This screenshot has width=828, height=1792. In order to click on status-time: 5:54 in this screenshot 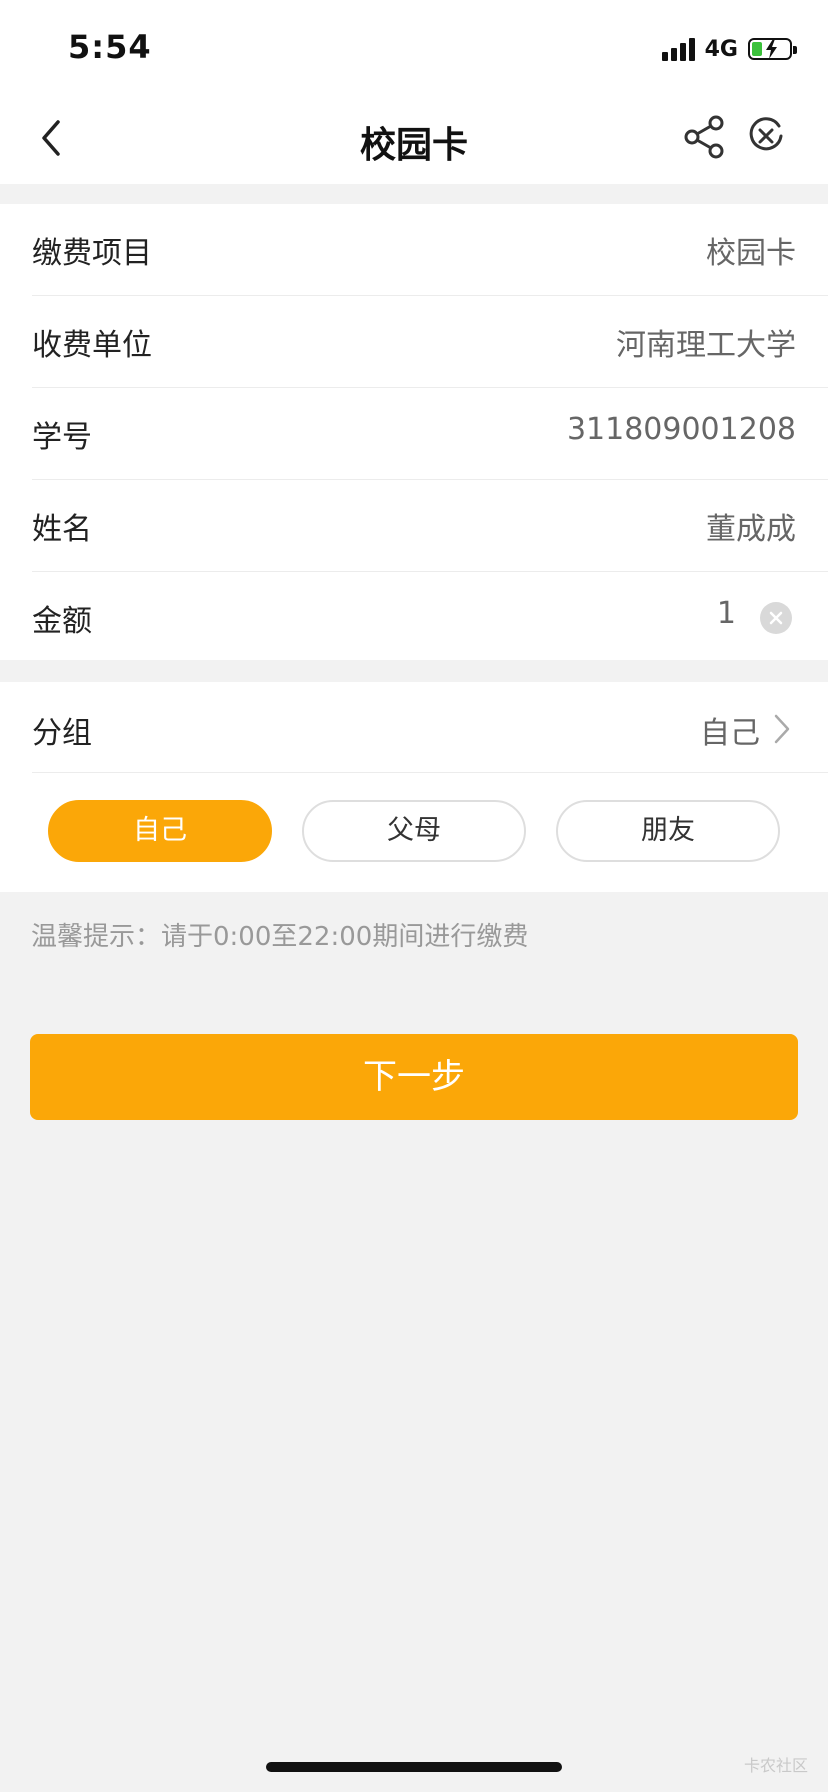, I will do `click(110, 47)`.